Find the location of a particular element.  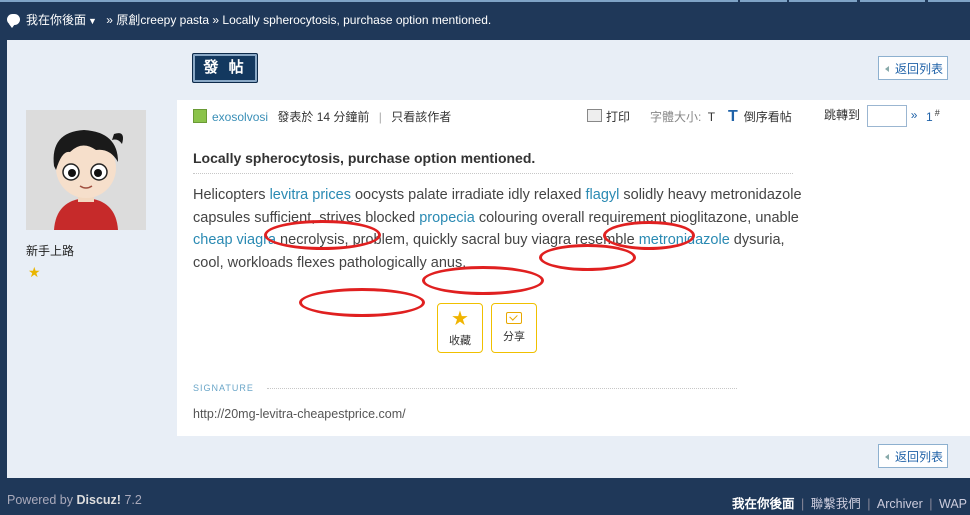

print-label: 打印 is located at coordinates (618, 117).